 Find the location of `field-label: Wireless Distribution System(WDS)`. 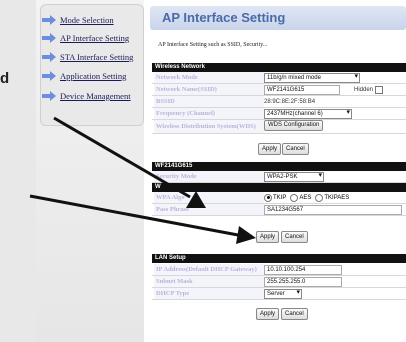

field-label: Wireless Distribution System(WDS) is located at coordinates (209, 126).